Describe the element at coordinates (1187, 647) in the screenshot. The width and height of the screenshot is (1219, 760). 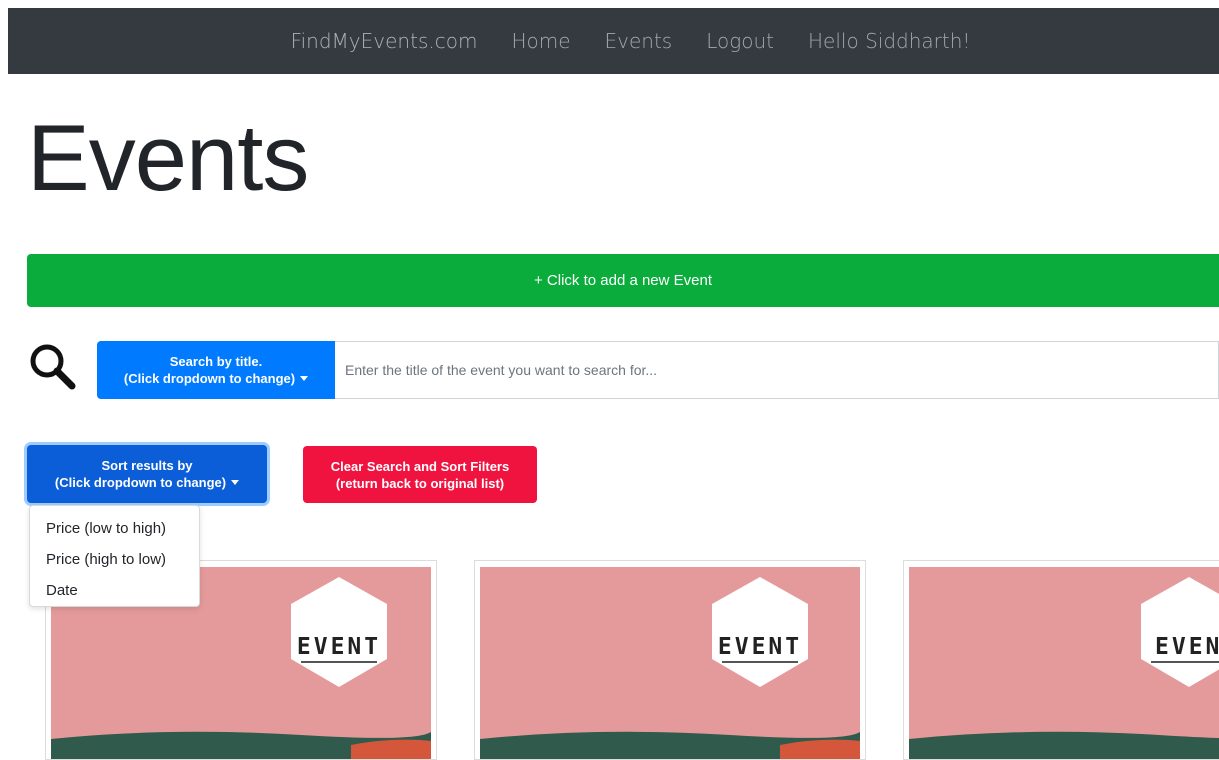
I see `event-badge-text: EVEN` at that location.